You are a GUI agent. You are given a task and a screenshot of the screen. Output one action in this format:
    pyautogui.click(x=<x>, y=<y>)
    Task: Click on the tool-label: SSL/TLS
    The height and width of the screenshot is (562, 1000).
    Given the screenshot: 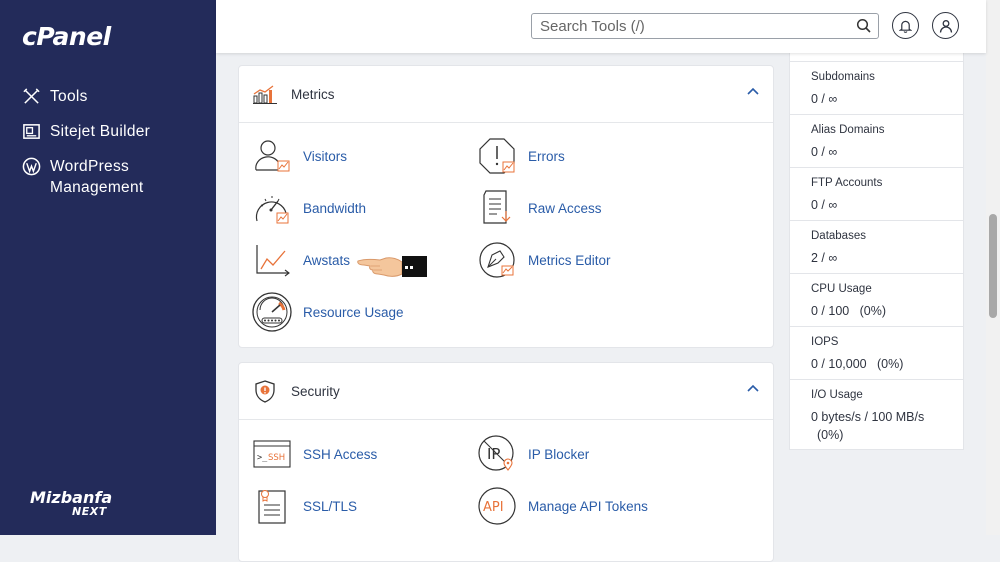 What is the action you would take?
    pyautogui.click(x=330, y=506)
    